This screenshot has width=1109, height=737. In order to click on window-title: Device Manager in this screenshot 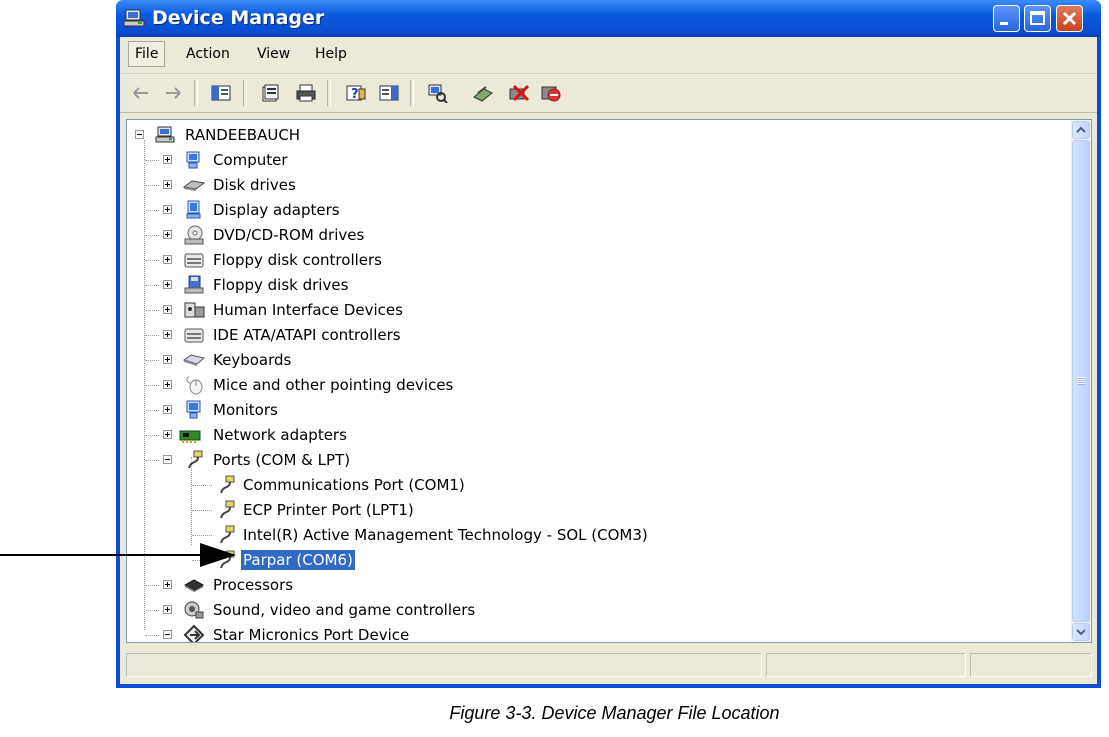, I will do `click(238, 18)`.